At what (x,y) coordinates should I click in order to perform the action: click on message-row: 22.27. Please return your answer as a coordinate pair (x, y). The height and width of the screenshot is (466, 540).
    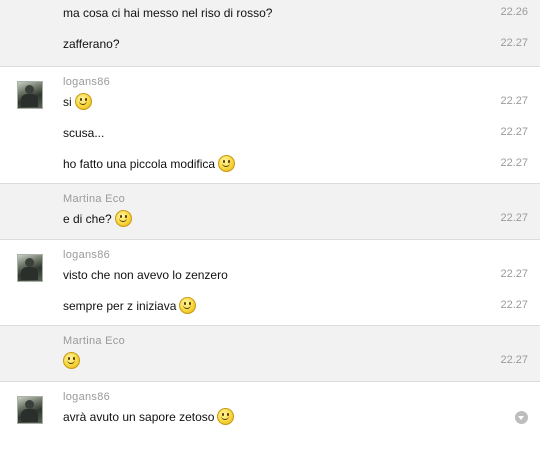
    Looking at the image, I should click on (301, 361).